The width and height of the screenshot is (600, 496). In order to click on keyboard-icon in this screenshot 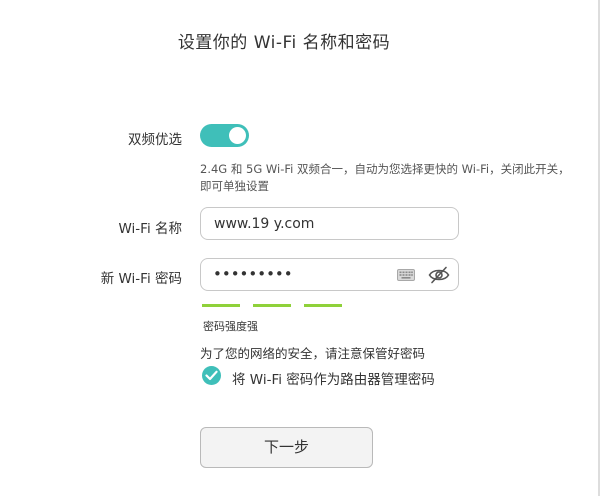, I will do `click(406, 275)`.